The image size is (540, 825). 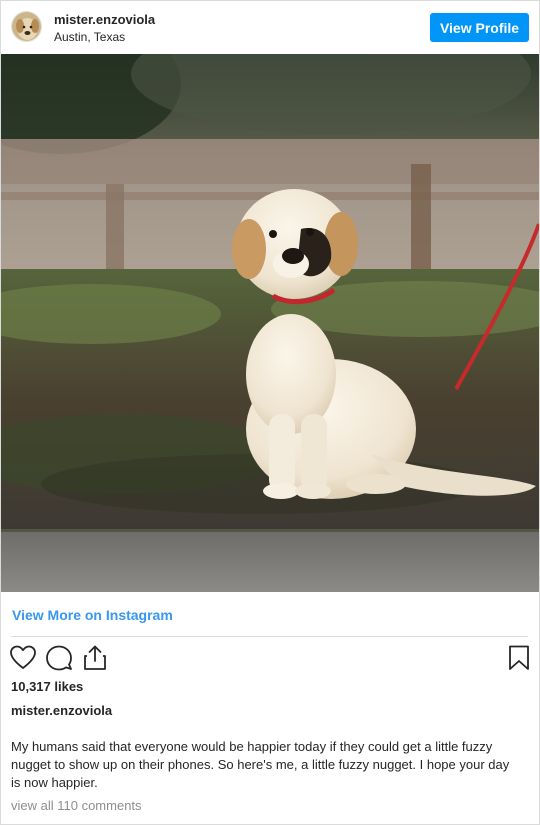 I want to click on view-profile-button: View Profile, so click(x=479, y=27).